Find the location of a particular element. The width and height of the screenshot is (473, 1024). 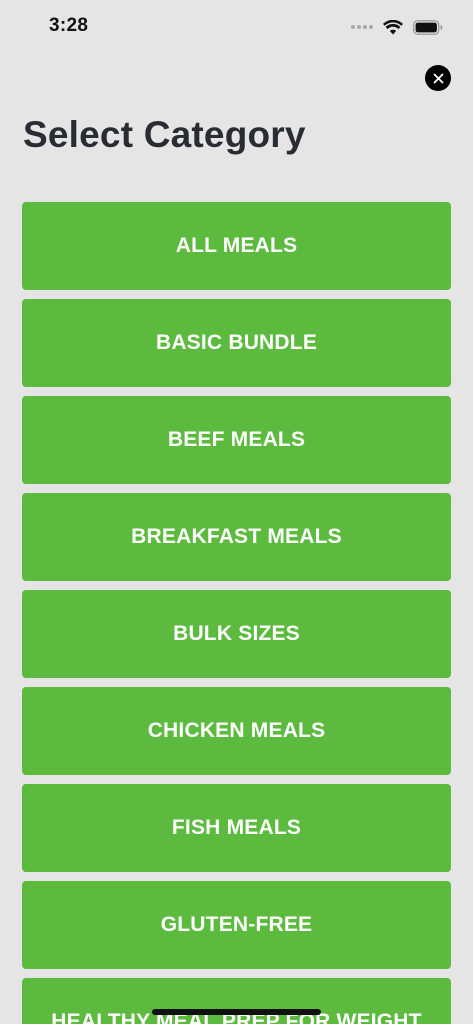

category-label: BASIC BUNDLE is located at coordinates (236, 342).